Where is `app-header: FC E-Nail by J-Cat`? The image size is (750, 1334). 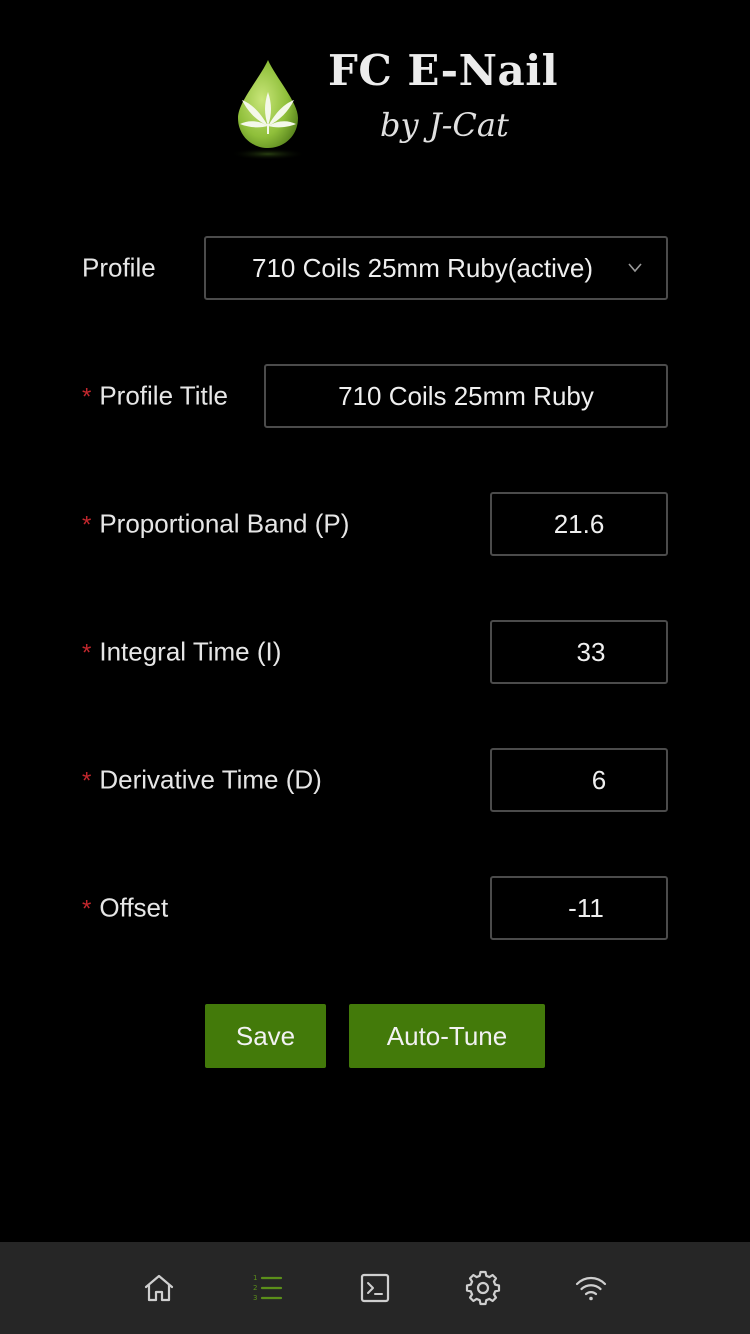
app-header: FC E-Nail by J-Cat is located at coordinates (375, 90).